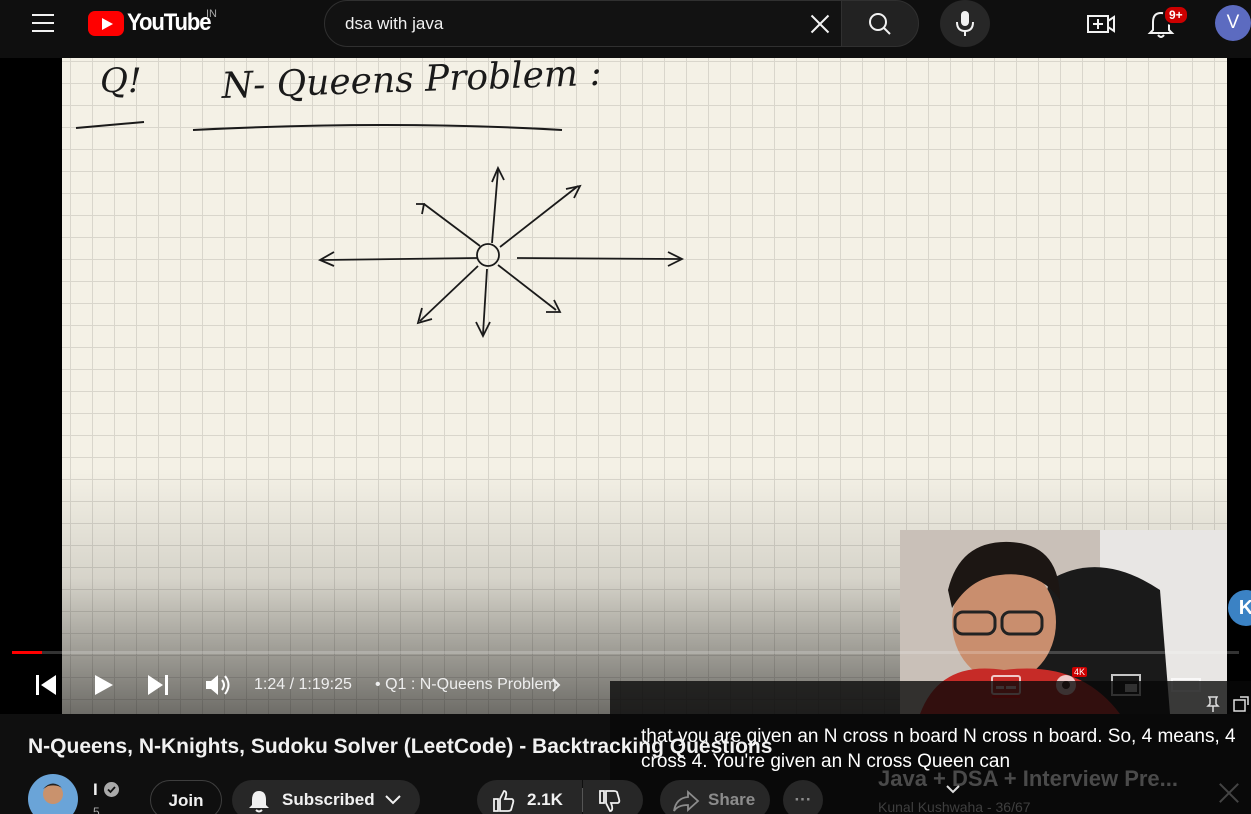  Describe the element at coordinates (96, 809) in the screenshot. I see `subscriber-count: 5` at that location.